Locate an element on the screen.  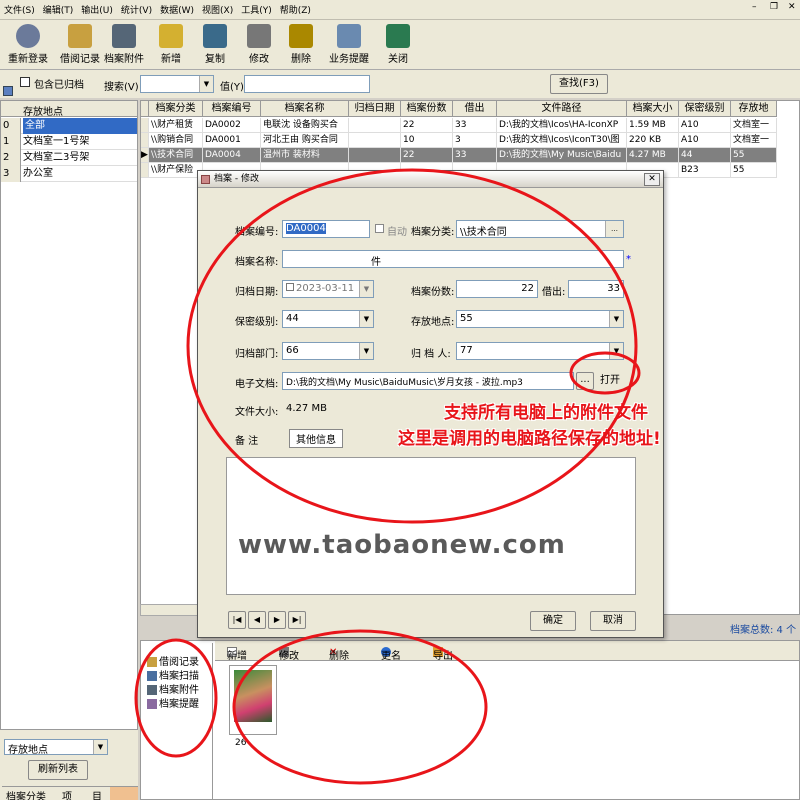
archive-no-label: 档案编号: is located at coordinates (257, 232).